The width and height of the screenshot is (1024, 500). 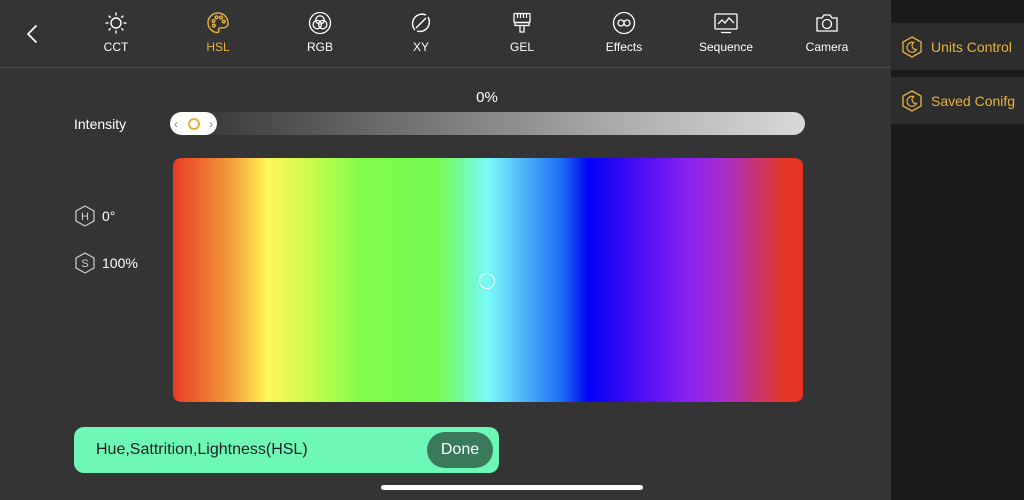 I want to click on saturation-readout: S 100%, so click(x=106, y=263).